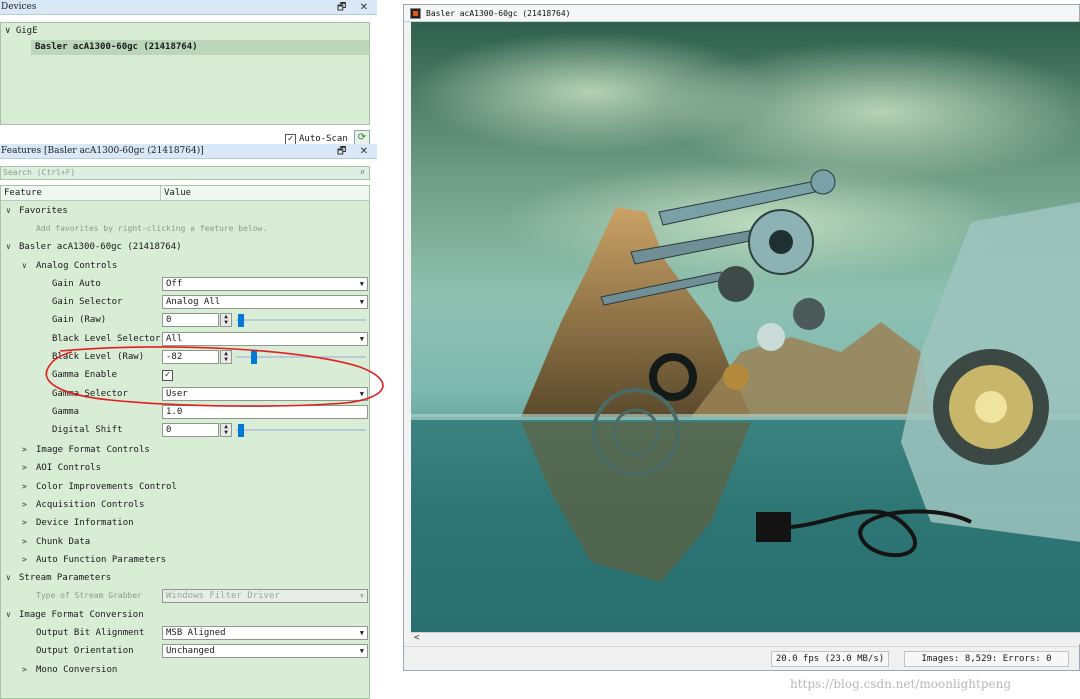  What do you see at coordinates (185, 578) in the screenshot?
I see `stream-parameters-group: ∨ Stream Parameters` at bounding box center [185, 578].